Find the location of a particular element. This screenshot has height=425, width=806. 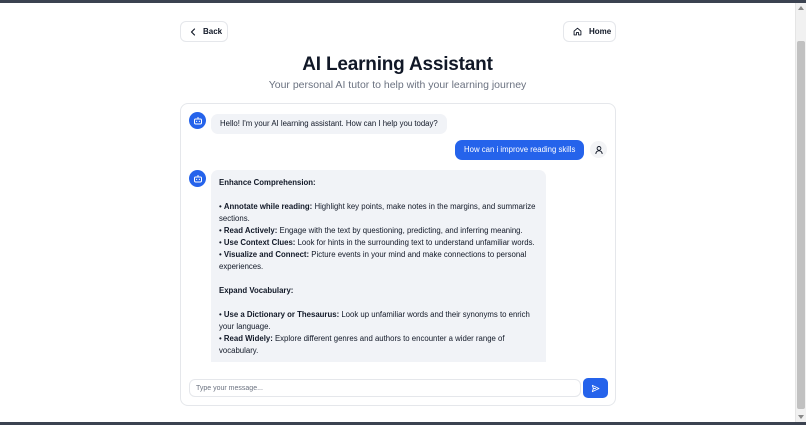

home-label: Home is located at coordinates (600, 31).